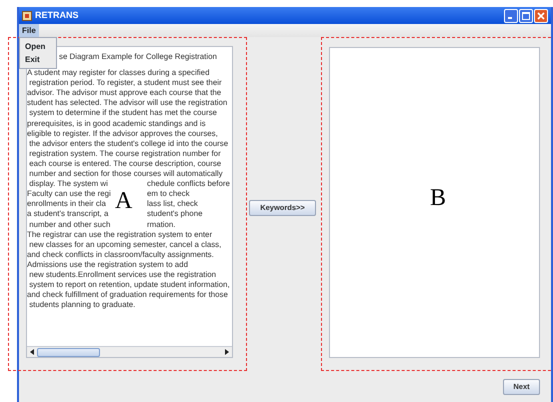 The height and width of the screenshot is (402, 553). Describe the element at coordinates (38, 46) in the screenshot. I see `menu-entry: Open` at that location.